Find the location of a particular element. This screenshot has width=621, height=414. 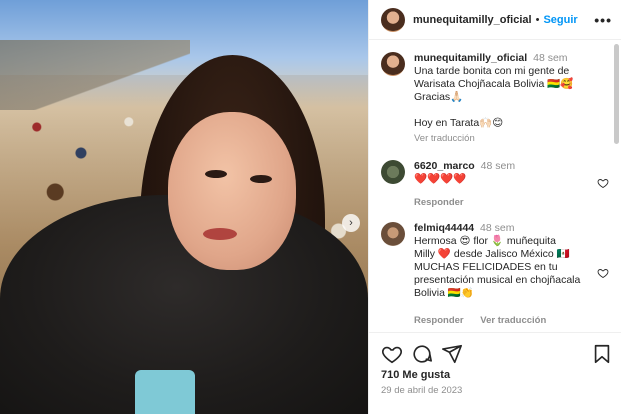

comment-text: Milly ❤️ desde Jalisco México 🇲🇽 is located at coordinates (492, 254).